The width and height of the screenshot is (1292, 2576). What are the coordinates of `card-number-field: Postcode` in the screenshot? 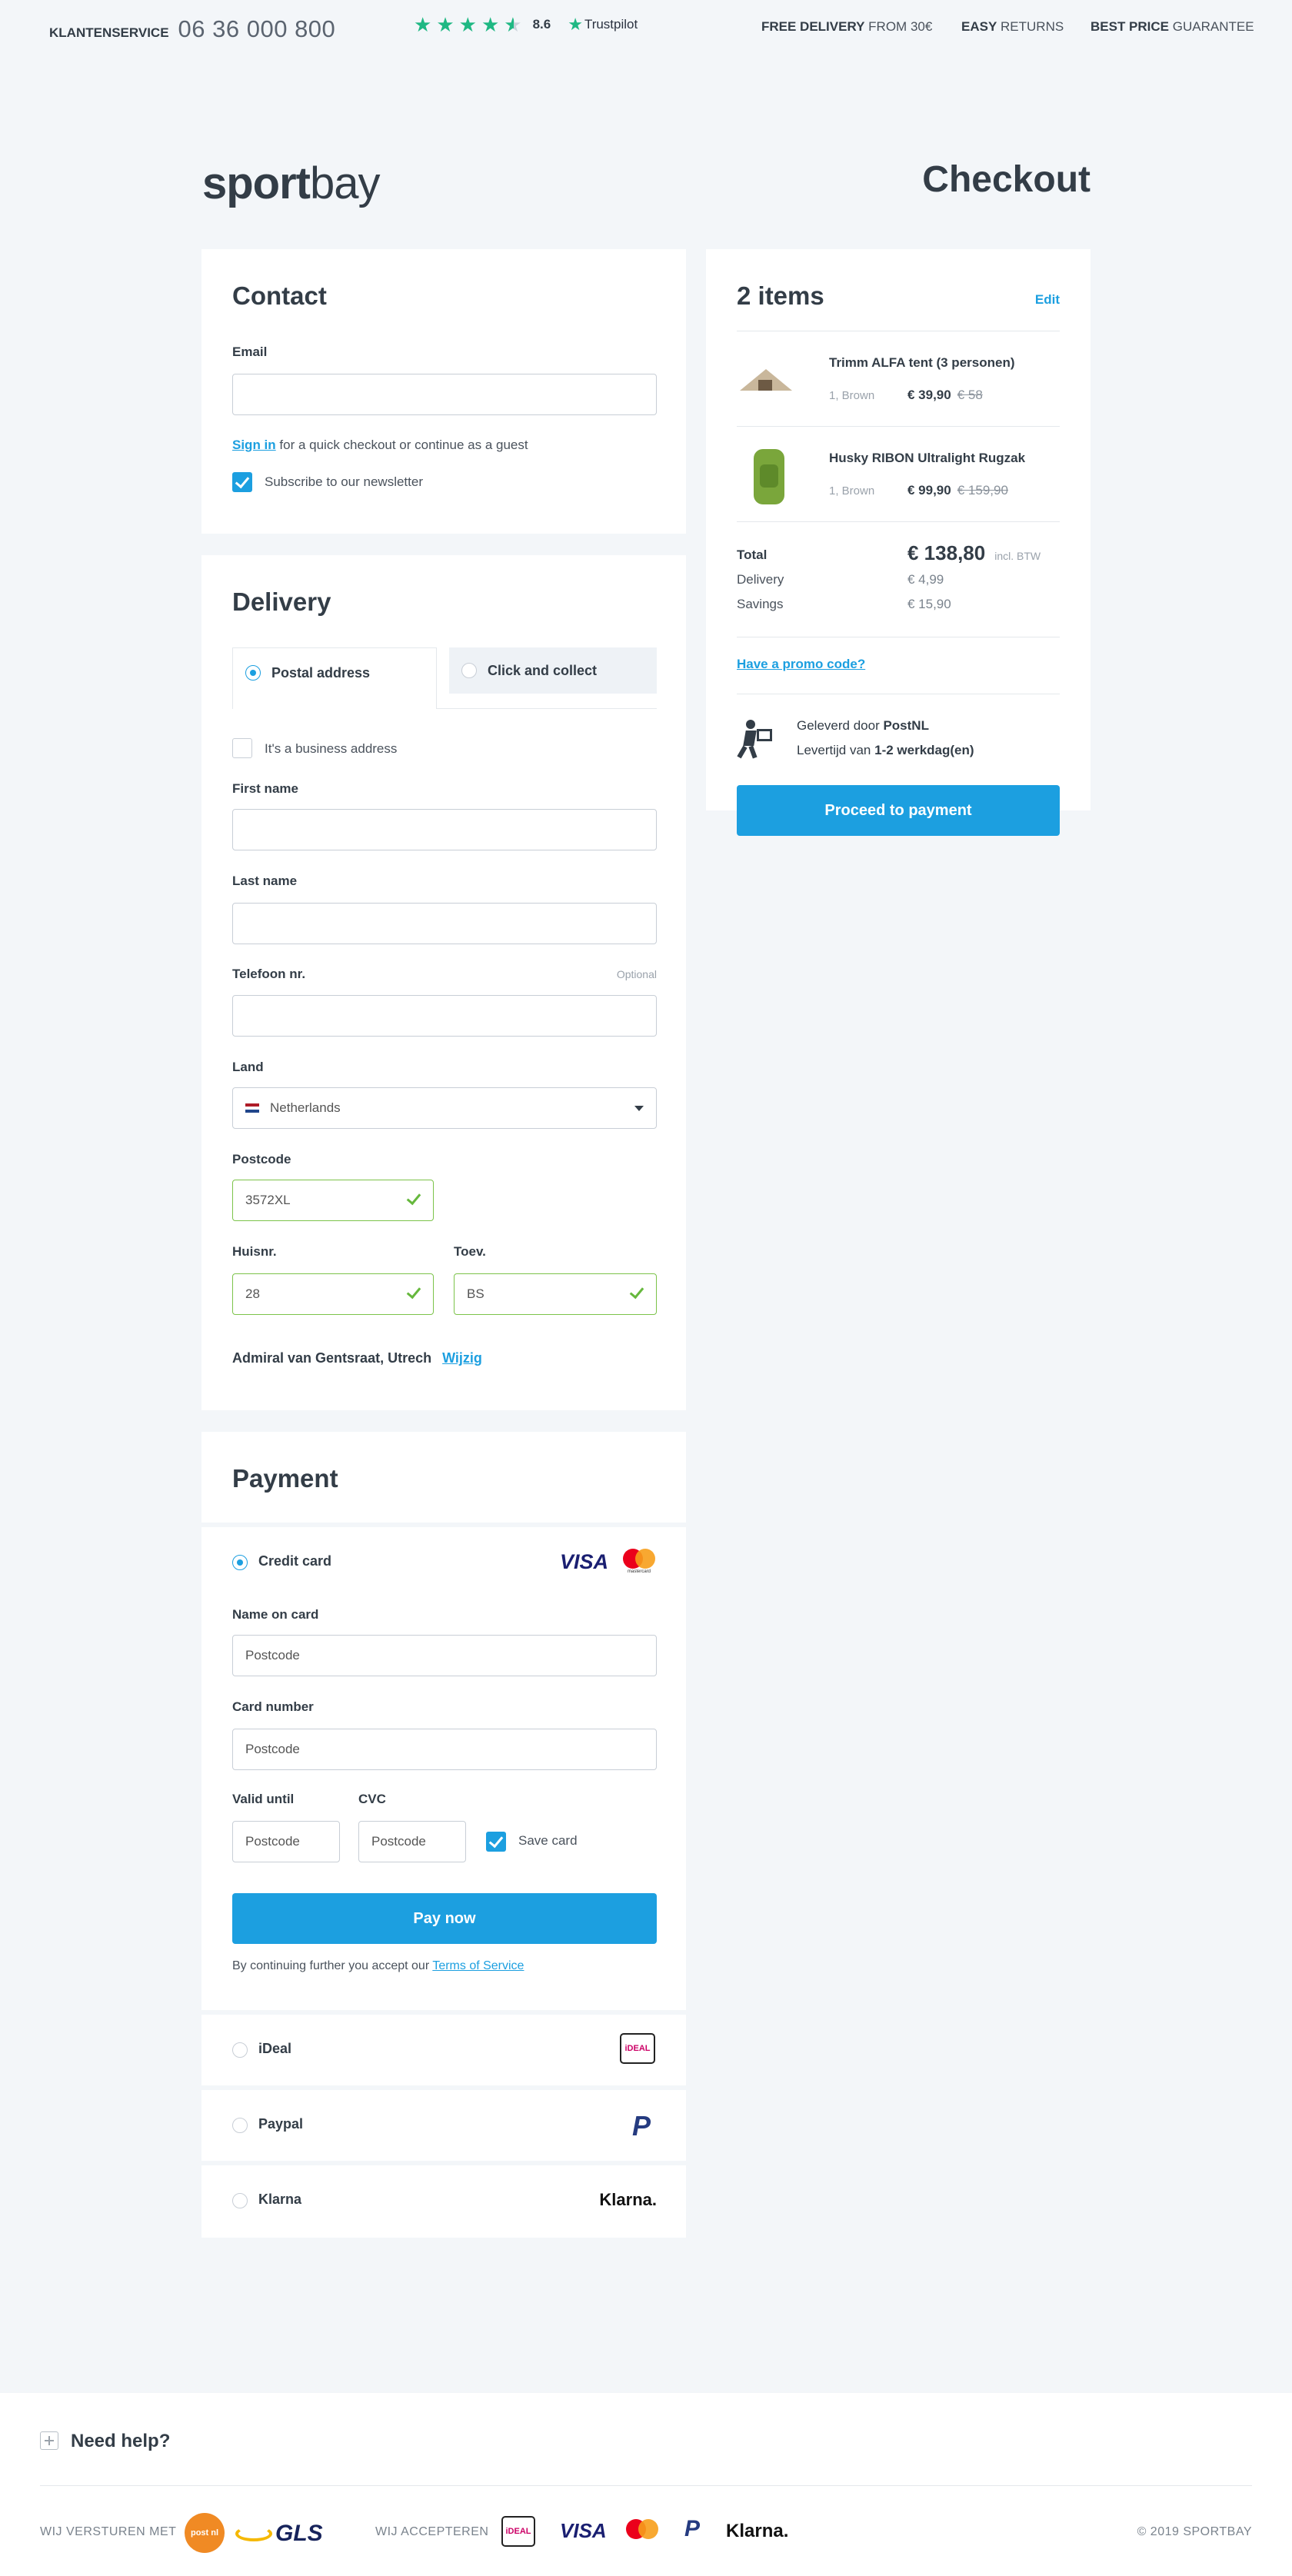 It's located at (444, 1750).